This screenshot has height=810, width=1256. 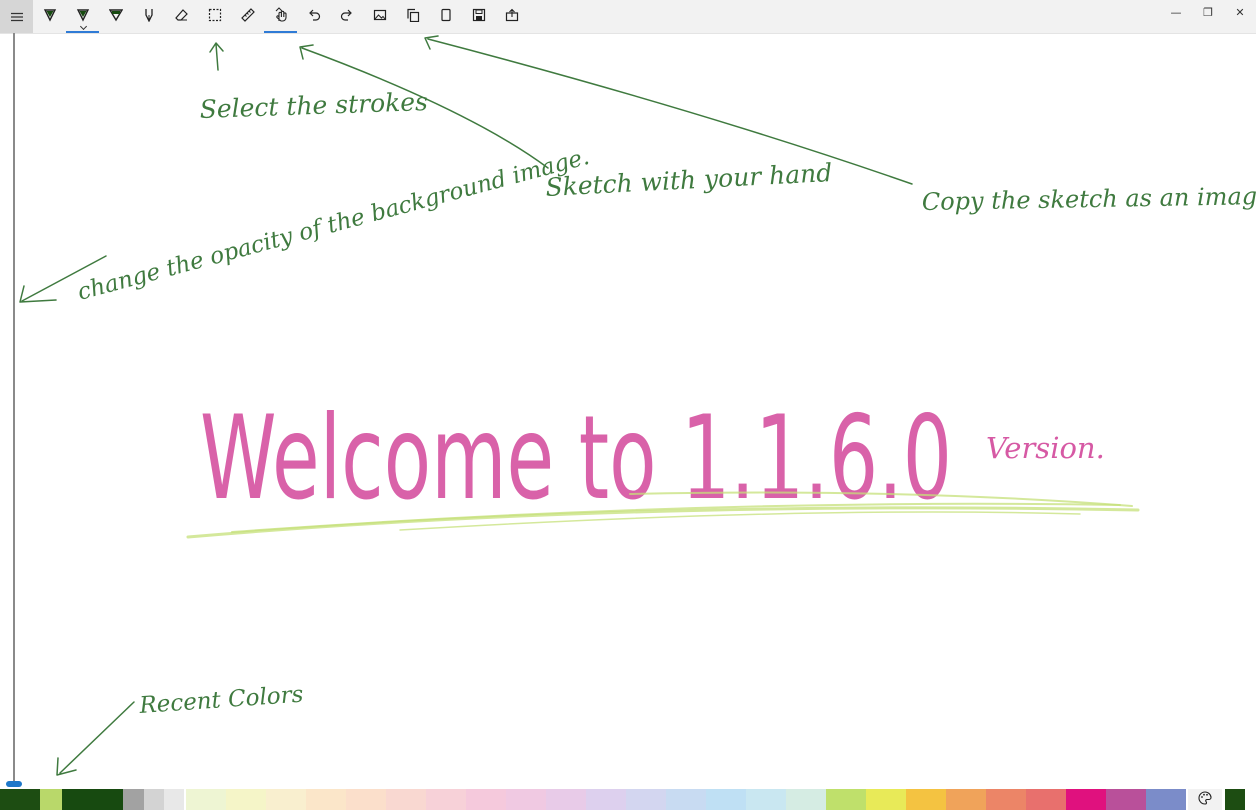 What do you see at coordinates (82, 16) in the screenshot?
I see `pencil-button` at bounding box center [82, 16].